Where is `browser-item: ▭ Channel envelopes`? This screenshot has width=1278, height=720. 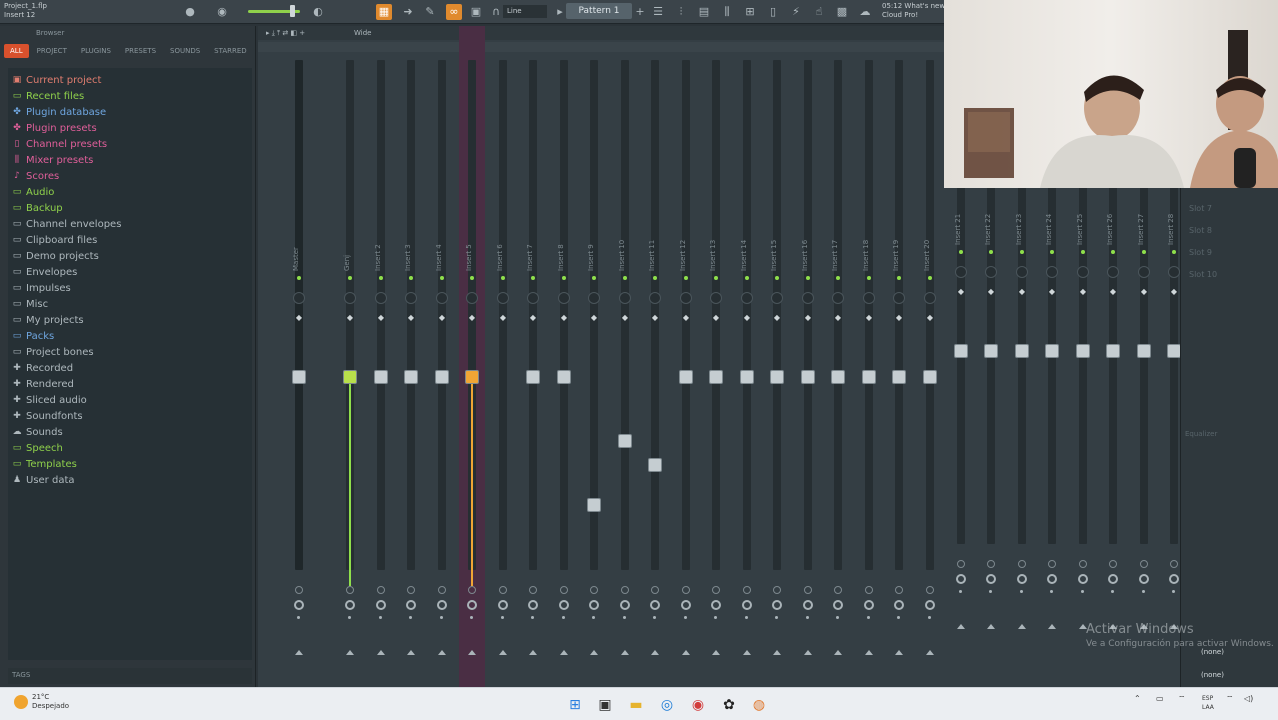 browser-item: ▭ Channel envelopes is located at coordinates (130, 224).